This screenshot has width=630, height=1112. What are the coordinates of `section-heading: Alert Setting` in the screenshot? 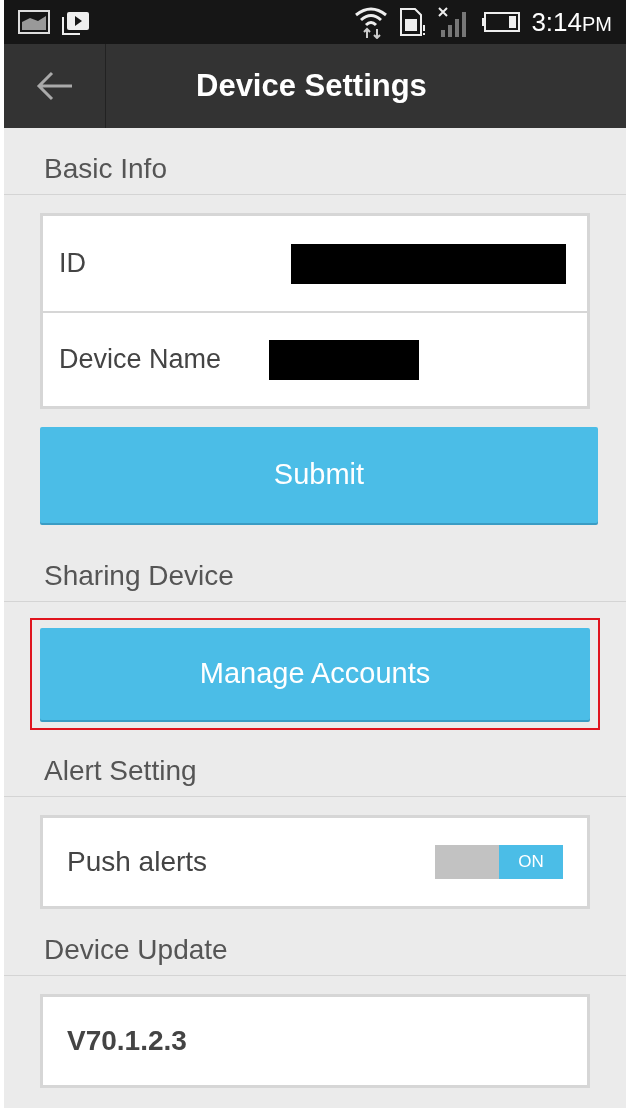 It's located at (120, 770).